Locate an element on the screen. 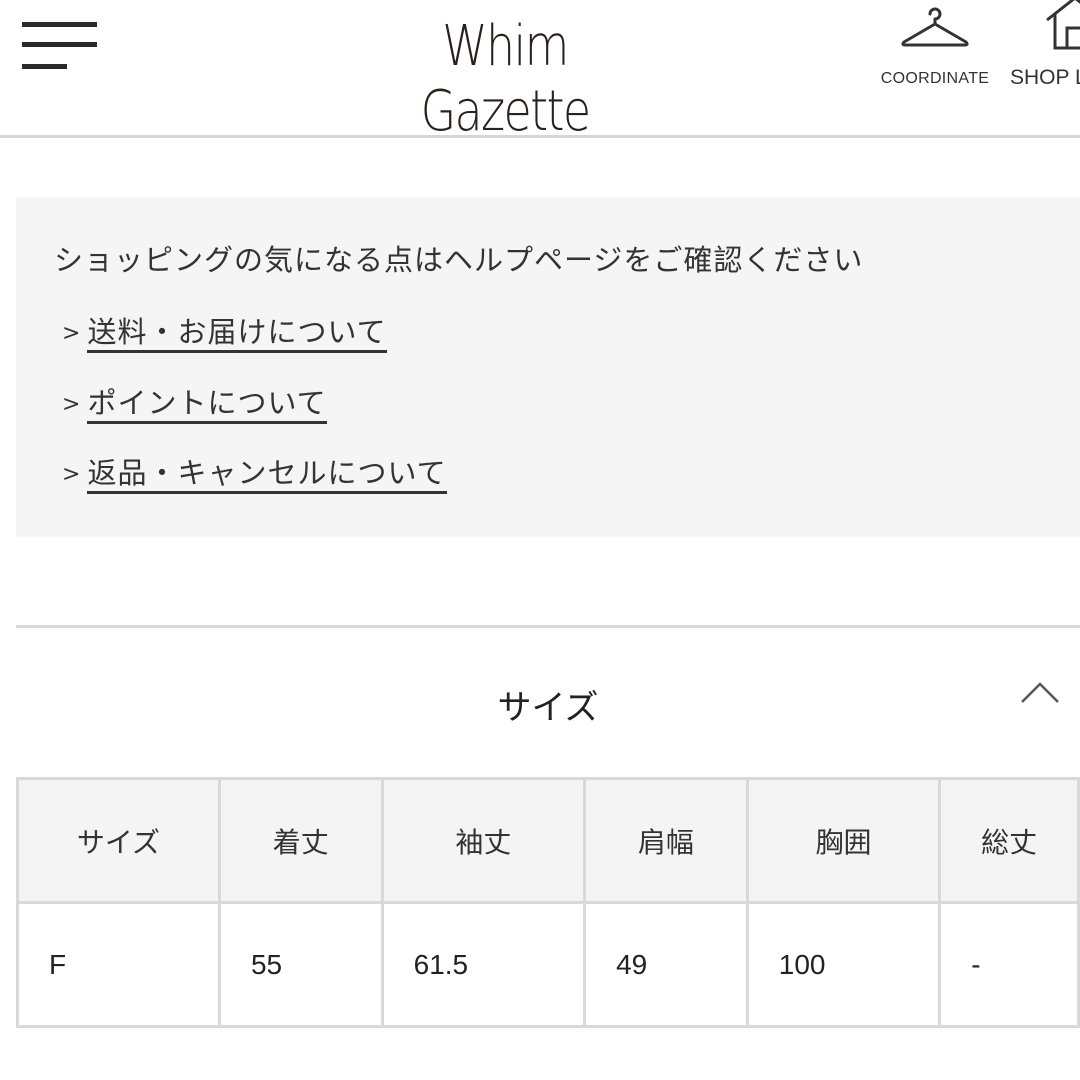  help-title: ショッピングの気になる点はヘルプページをご確認ください is located at coordinates (459, 260).